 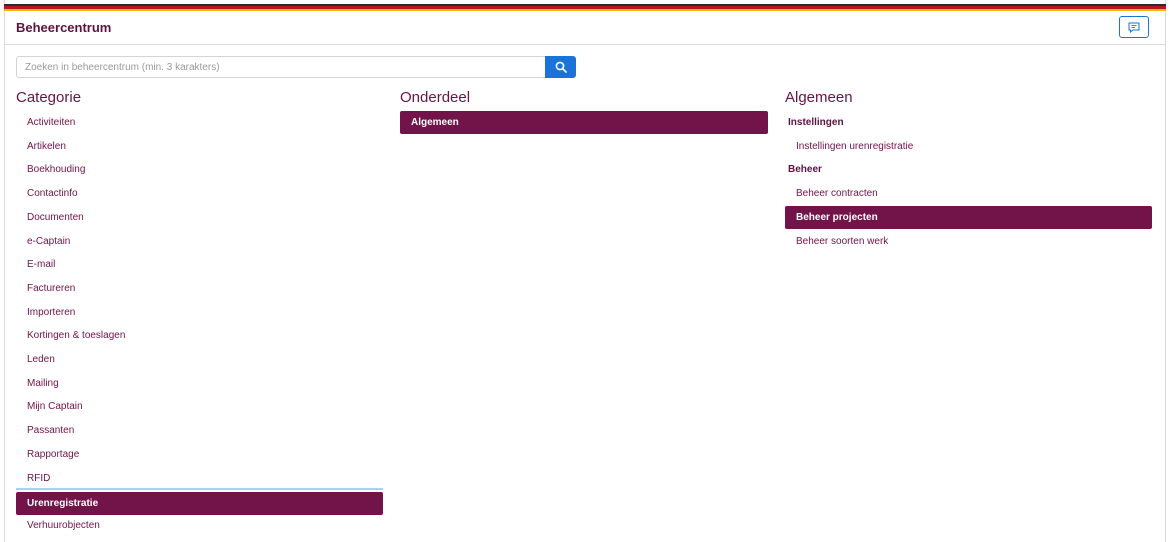 What do you see at coordinates (199, 406) in the screenshot?
I see `categorie-item-mijn-captain: Mijn Captain` at bounding box center [199, 406].